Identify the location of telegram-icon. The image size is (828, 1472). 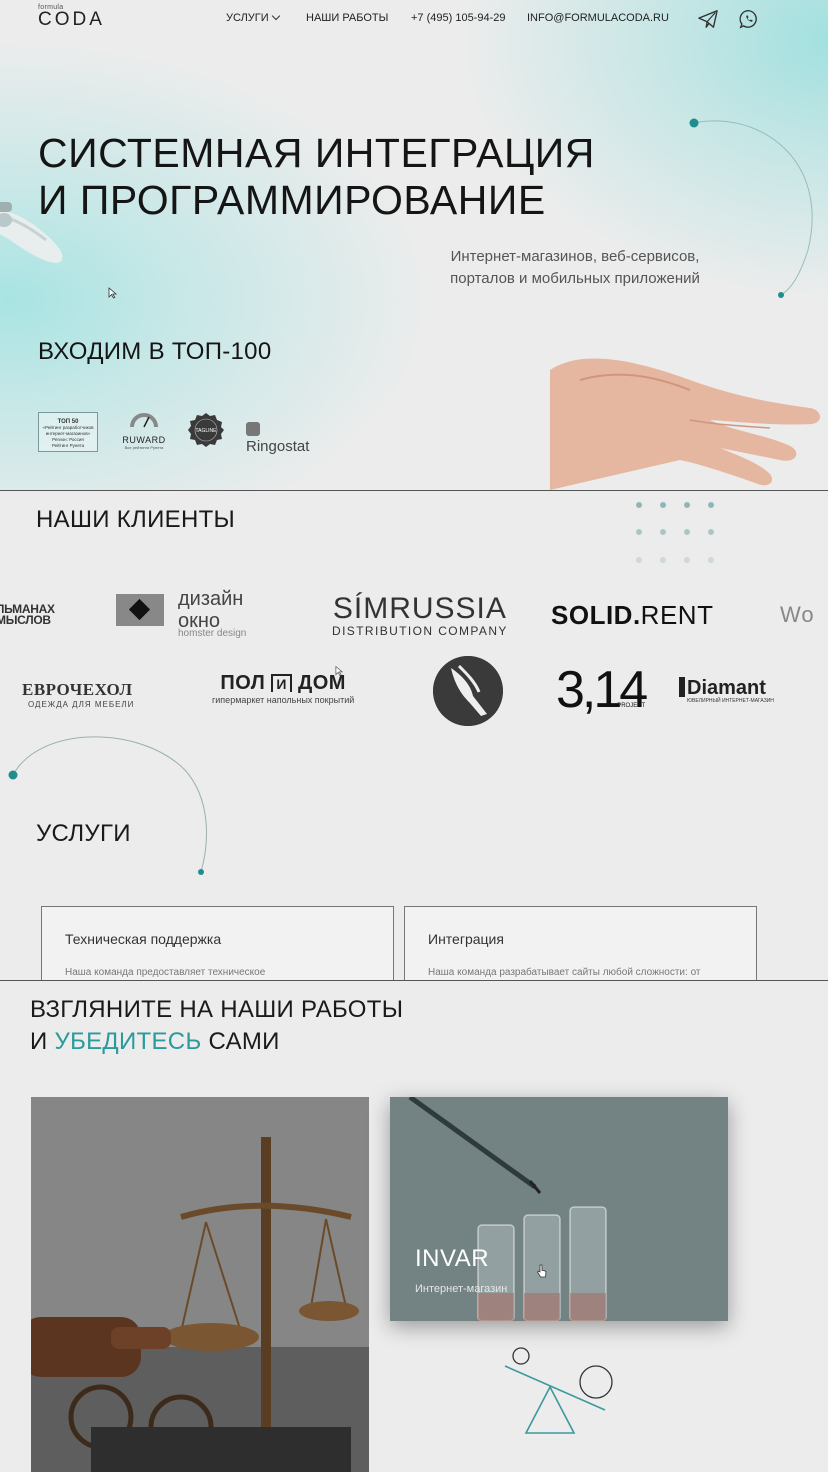
(708, 19).